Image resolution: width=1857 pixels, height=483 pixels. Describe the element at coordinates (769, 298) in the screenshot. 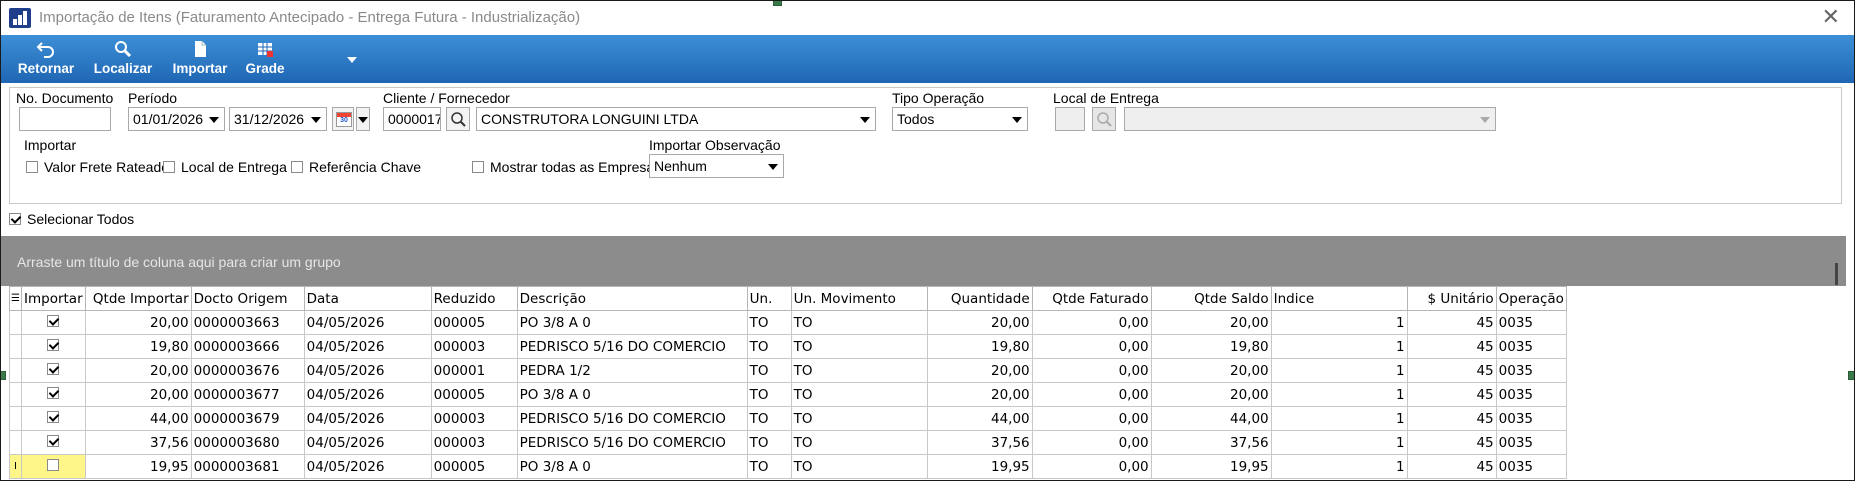

I see `col-header-un: Un.` at that location.